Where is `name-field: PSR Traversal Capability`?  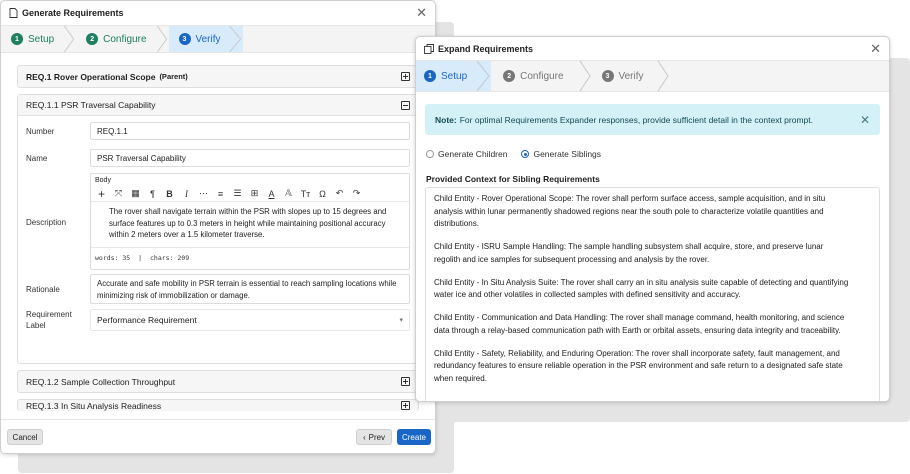
name-field: PSR Traversal Capability is located at coordinates (250, 158).